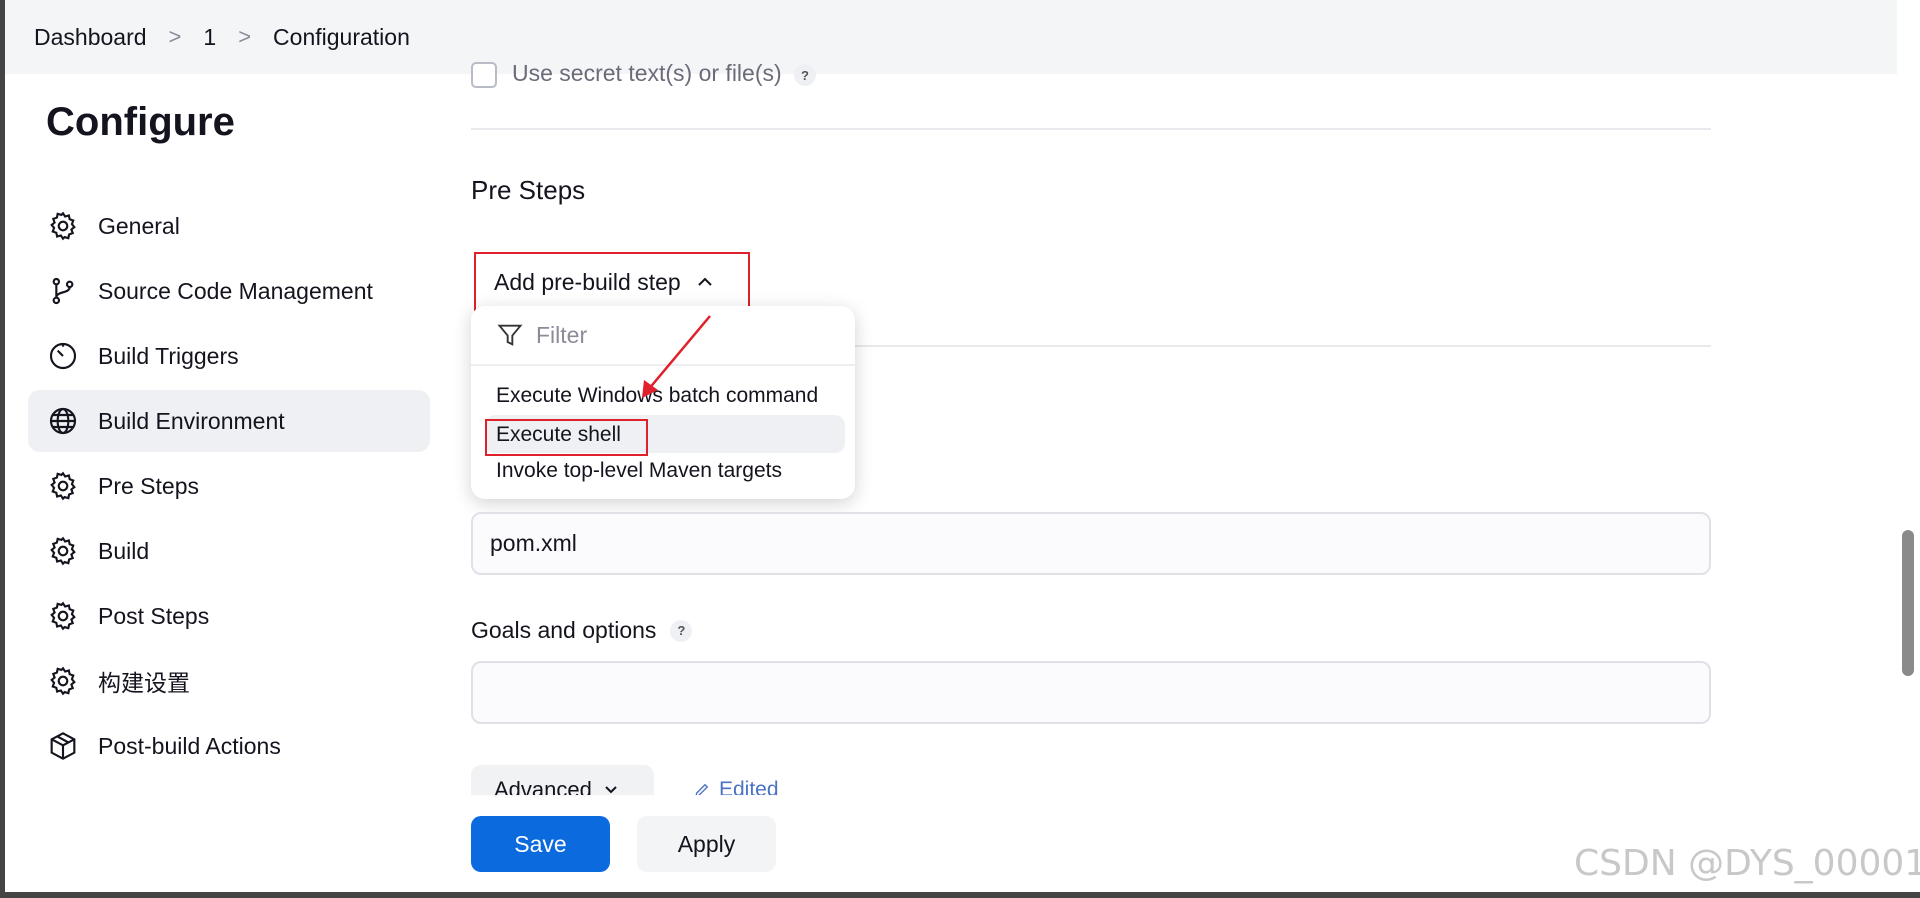  Describe the element at coordinates (63, 421) in the screenshot. I see `globe-icon` at that location.